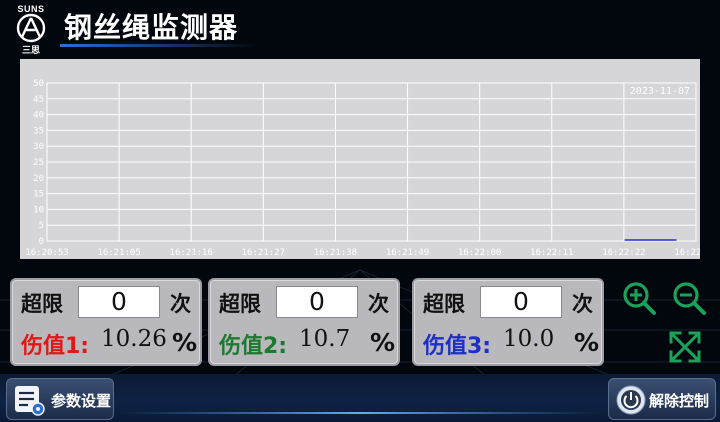  Describe the element at coordinates (30, 51) in the screenshot. I see `logo-chinese-text: 三思` at that location.